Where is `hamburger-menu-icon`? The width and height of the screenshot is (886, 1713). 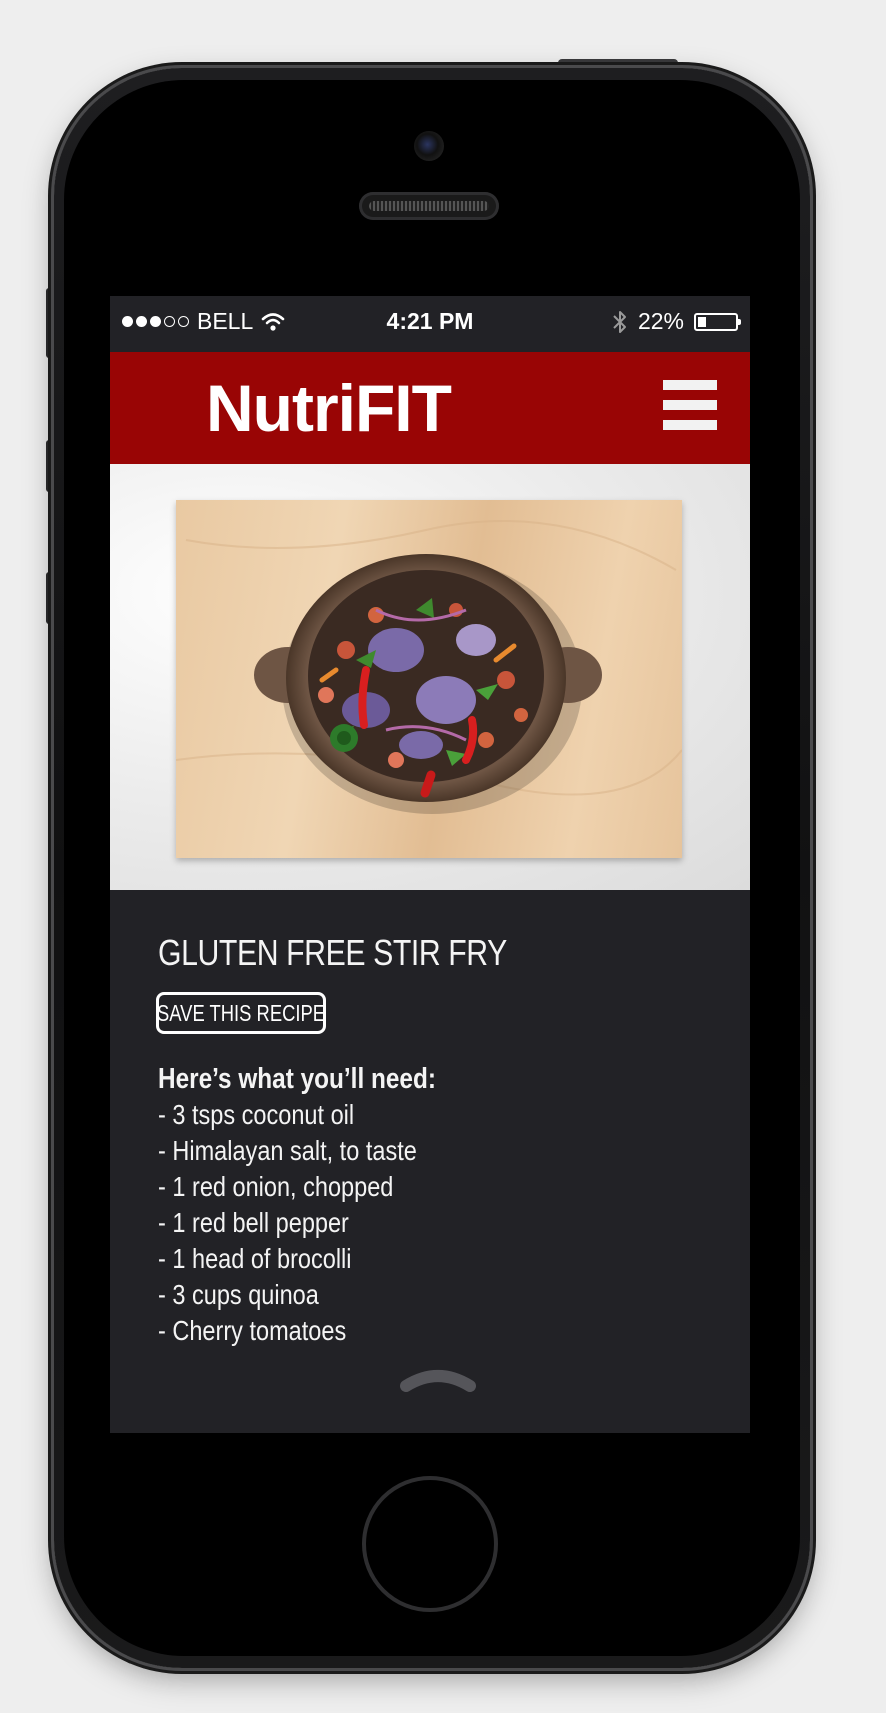
hamburger-menu-icon is located at coordinates (690, 405).